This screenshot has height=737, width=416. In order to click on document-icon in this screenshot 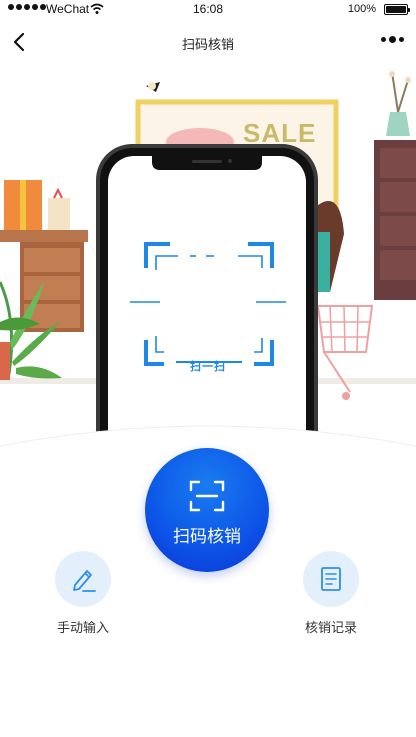, I will do `click(331, 579)`.